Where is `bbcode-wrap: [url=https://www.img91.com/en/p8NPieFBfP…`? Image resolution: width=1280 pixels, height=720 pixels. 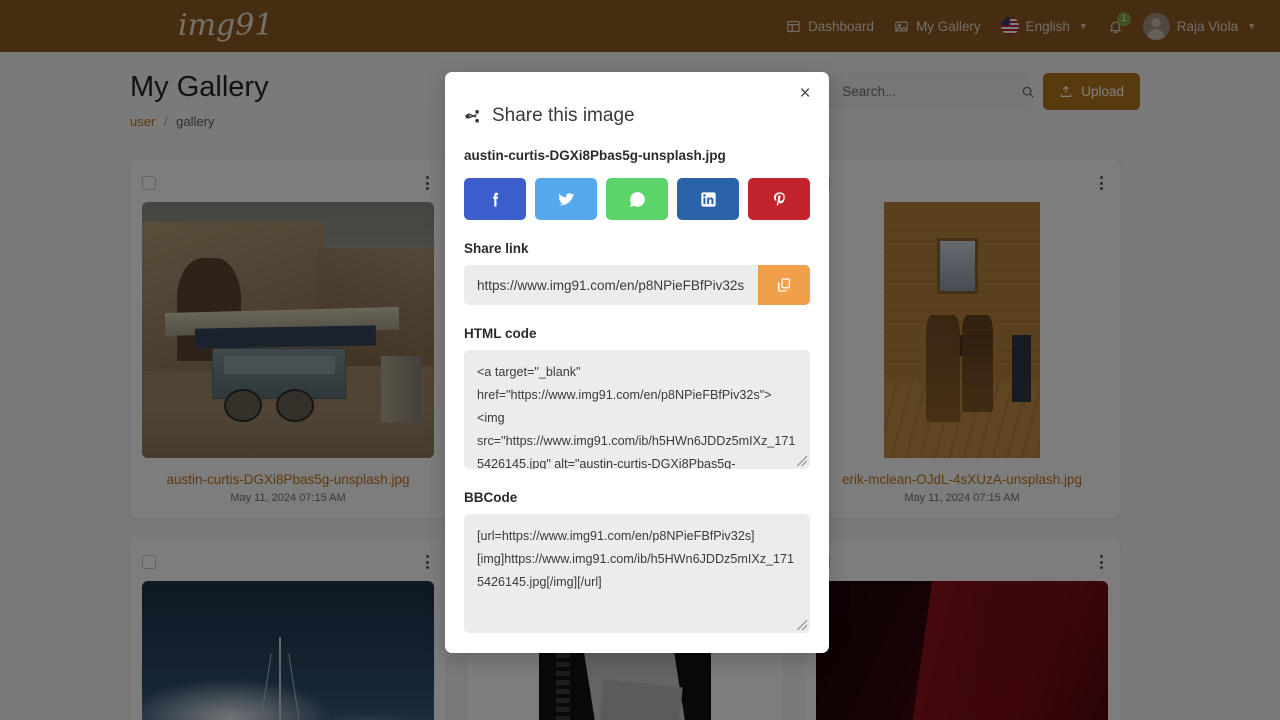 bbcode-wrap: [url=https://www.img91.com/en/p8NPieFBfP… is located at coordinates (637, 573).